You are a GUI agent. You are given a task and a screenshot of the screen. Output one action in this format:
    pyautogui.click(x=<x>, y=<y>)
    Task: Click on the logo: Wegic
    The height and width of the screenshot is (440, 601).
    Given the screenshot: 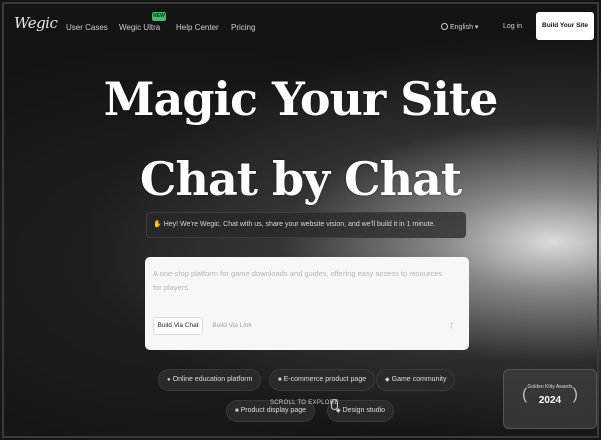 What is the action you would take?
    pyautogui.click(x=36, y=23)
    